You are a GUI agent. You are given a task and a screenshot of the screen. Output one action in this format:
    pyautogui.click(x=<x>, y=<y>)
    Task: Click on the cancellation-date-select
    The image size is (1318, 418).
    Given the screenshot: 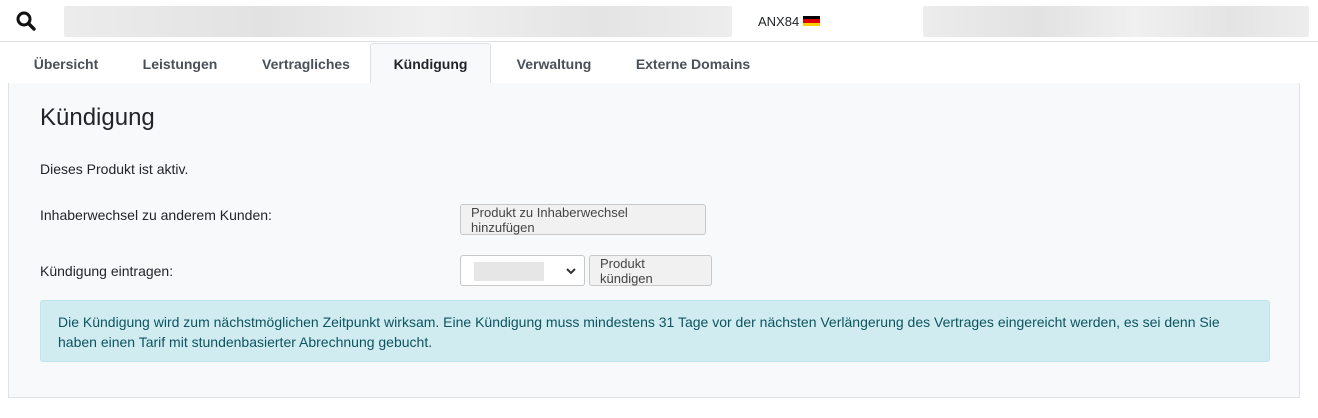 What is the action you would take?
    pyautogui.click(x=522, y=270)
    